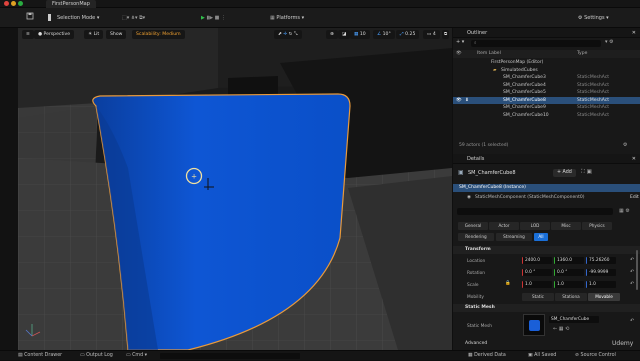 Image resolution: width=640 pixels, height=361 pixels. I want to click on location-y-field: 1360.0, so click(569, 260).